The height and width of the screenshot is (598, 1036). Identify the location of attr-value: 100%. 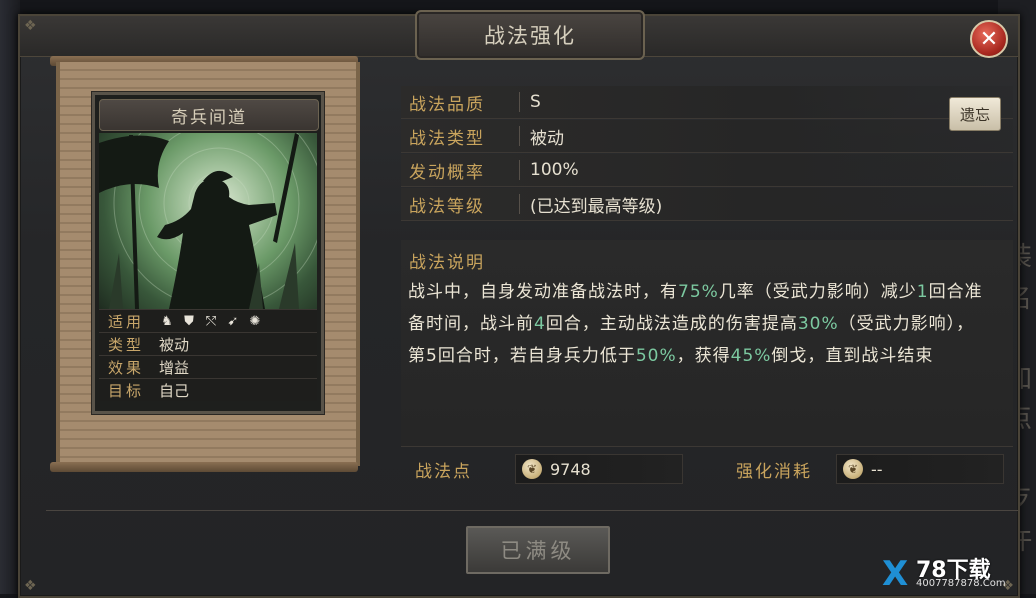
(554, 170).